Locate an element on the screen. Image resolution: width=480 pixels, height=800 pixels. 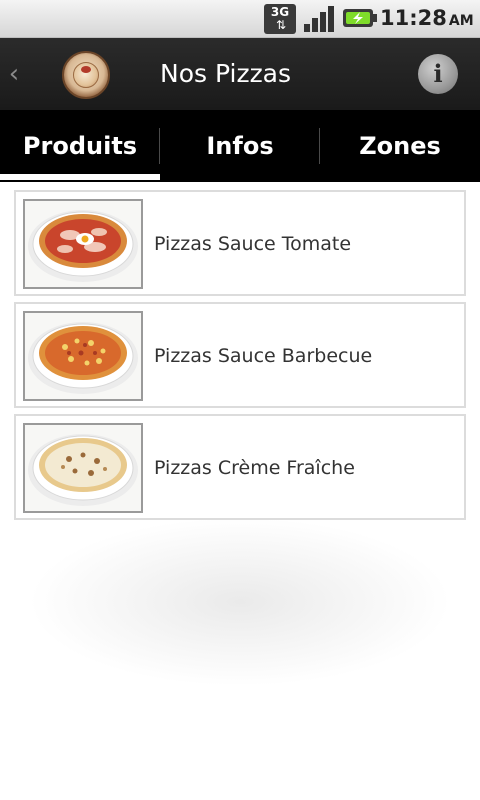
tab-bar: Produits Infos Zones is located at coordinates (240, 146).